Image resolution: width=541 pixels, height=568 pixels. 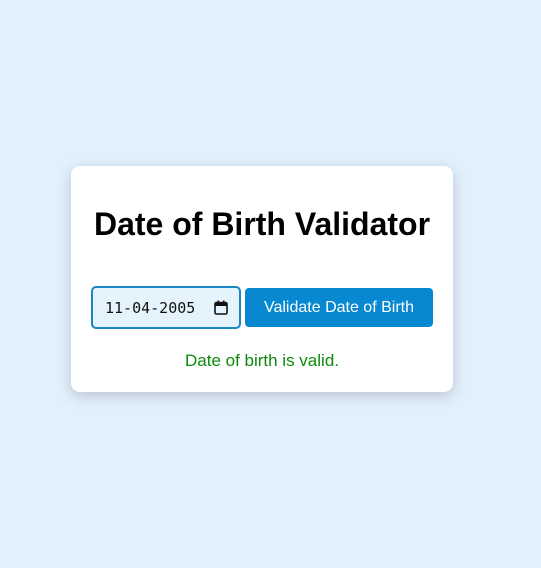 I want to click on date-value: 11-04-2005, so click(x=150, y=308).